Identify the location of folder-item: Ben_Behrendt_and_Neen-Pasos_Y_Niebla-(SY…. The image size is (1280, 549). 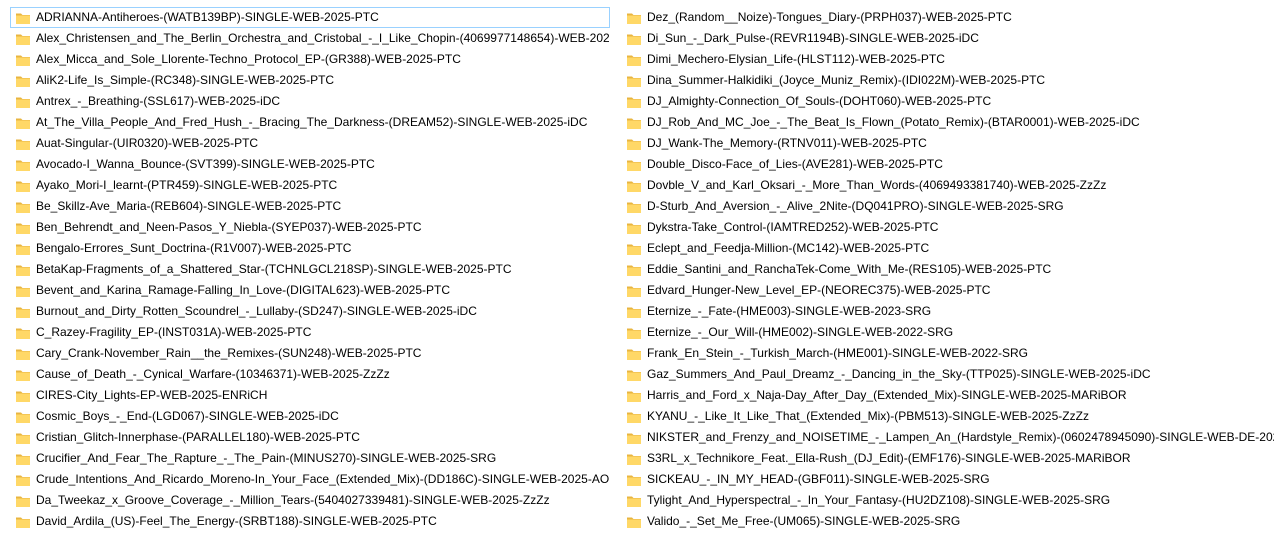
(310, 227).